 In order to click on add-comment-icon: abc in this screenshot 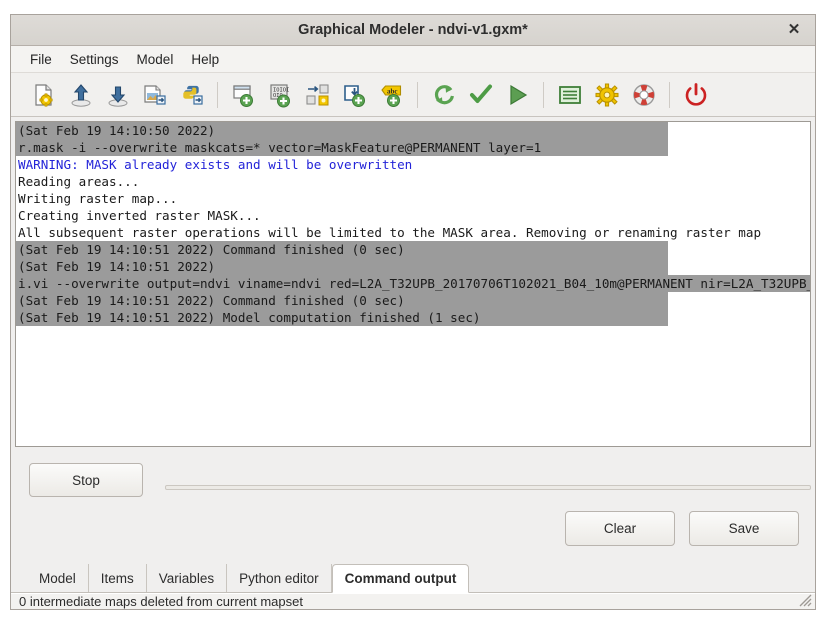, I will do `click(391, 95)`.